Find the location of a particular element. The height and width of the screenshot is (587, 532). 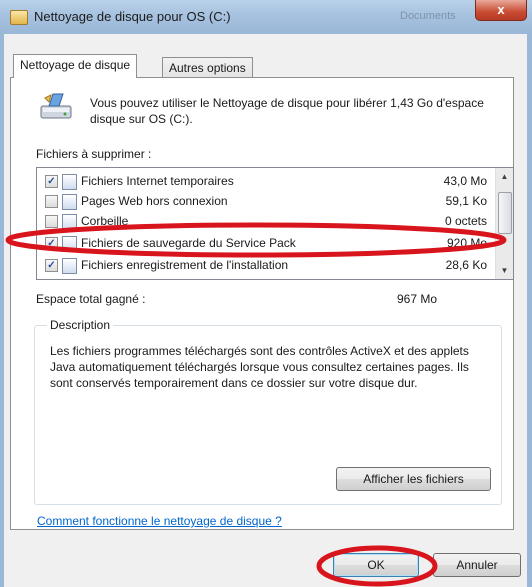

file-category-size: 28,6 Ko is located at coordinates (466, 265).